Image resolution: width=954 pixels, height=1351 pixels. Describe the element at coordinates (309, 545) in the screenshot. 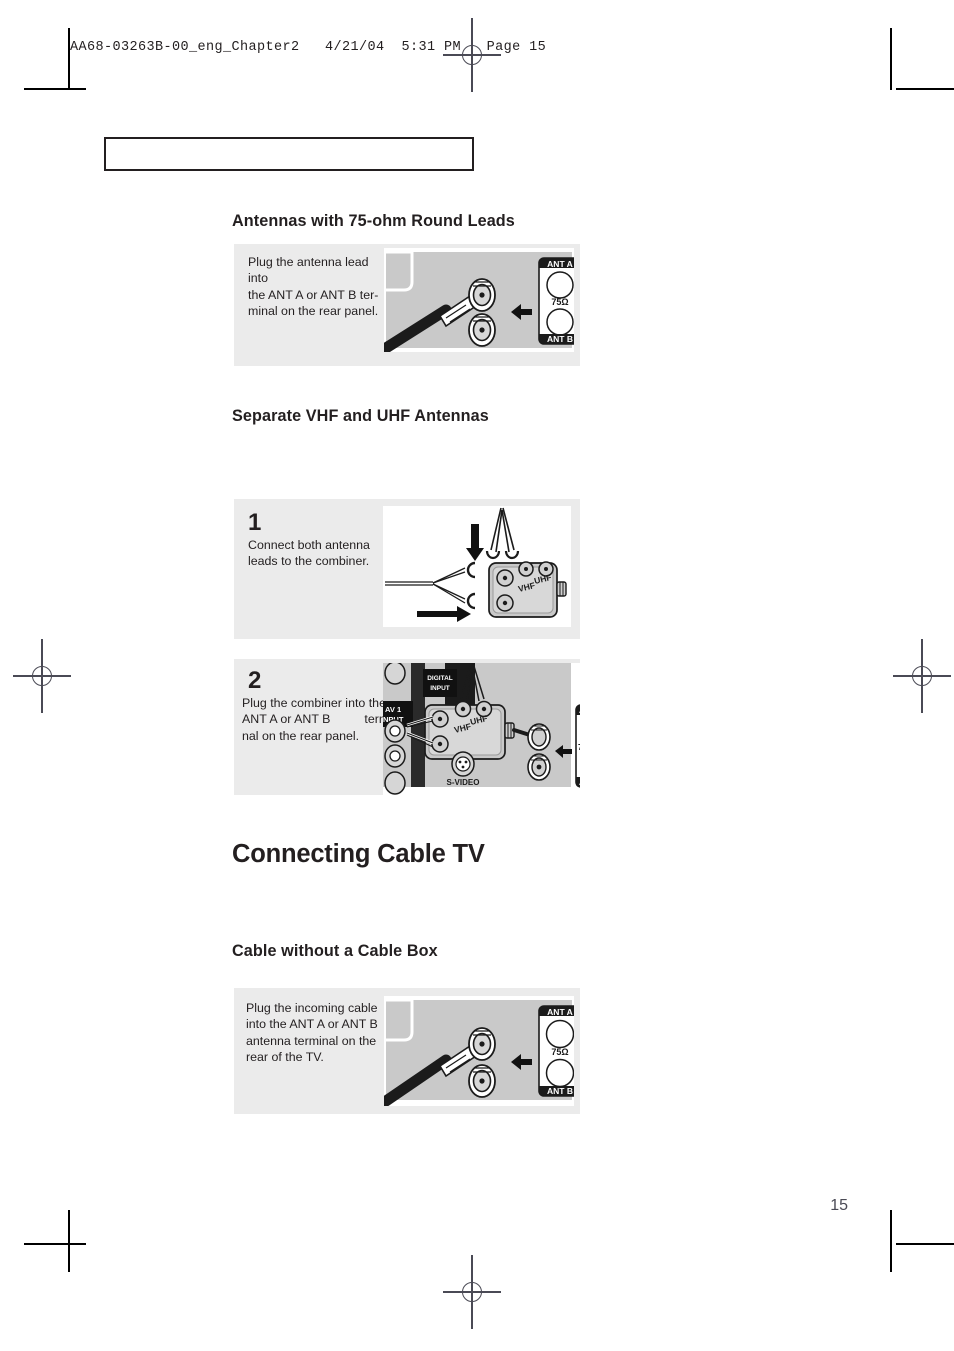

I see `instruction-line: Connect both antenna` at that location.